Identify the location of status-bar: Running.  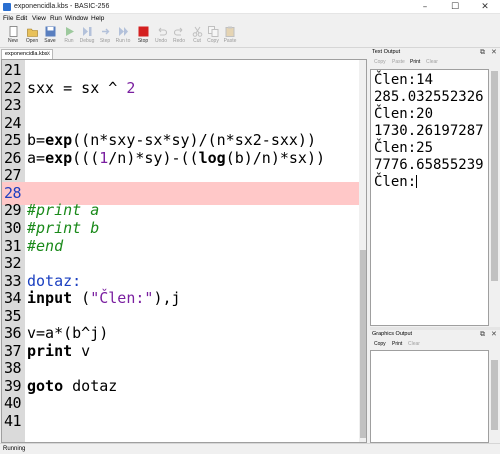
(250, 448).